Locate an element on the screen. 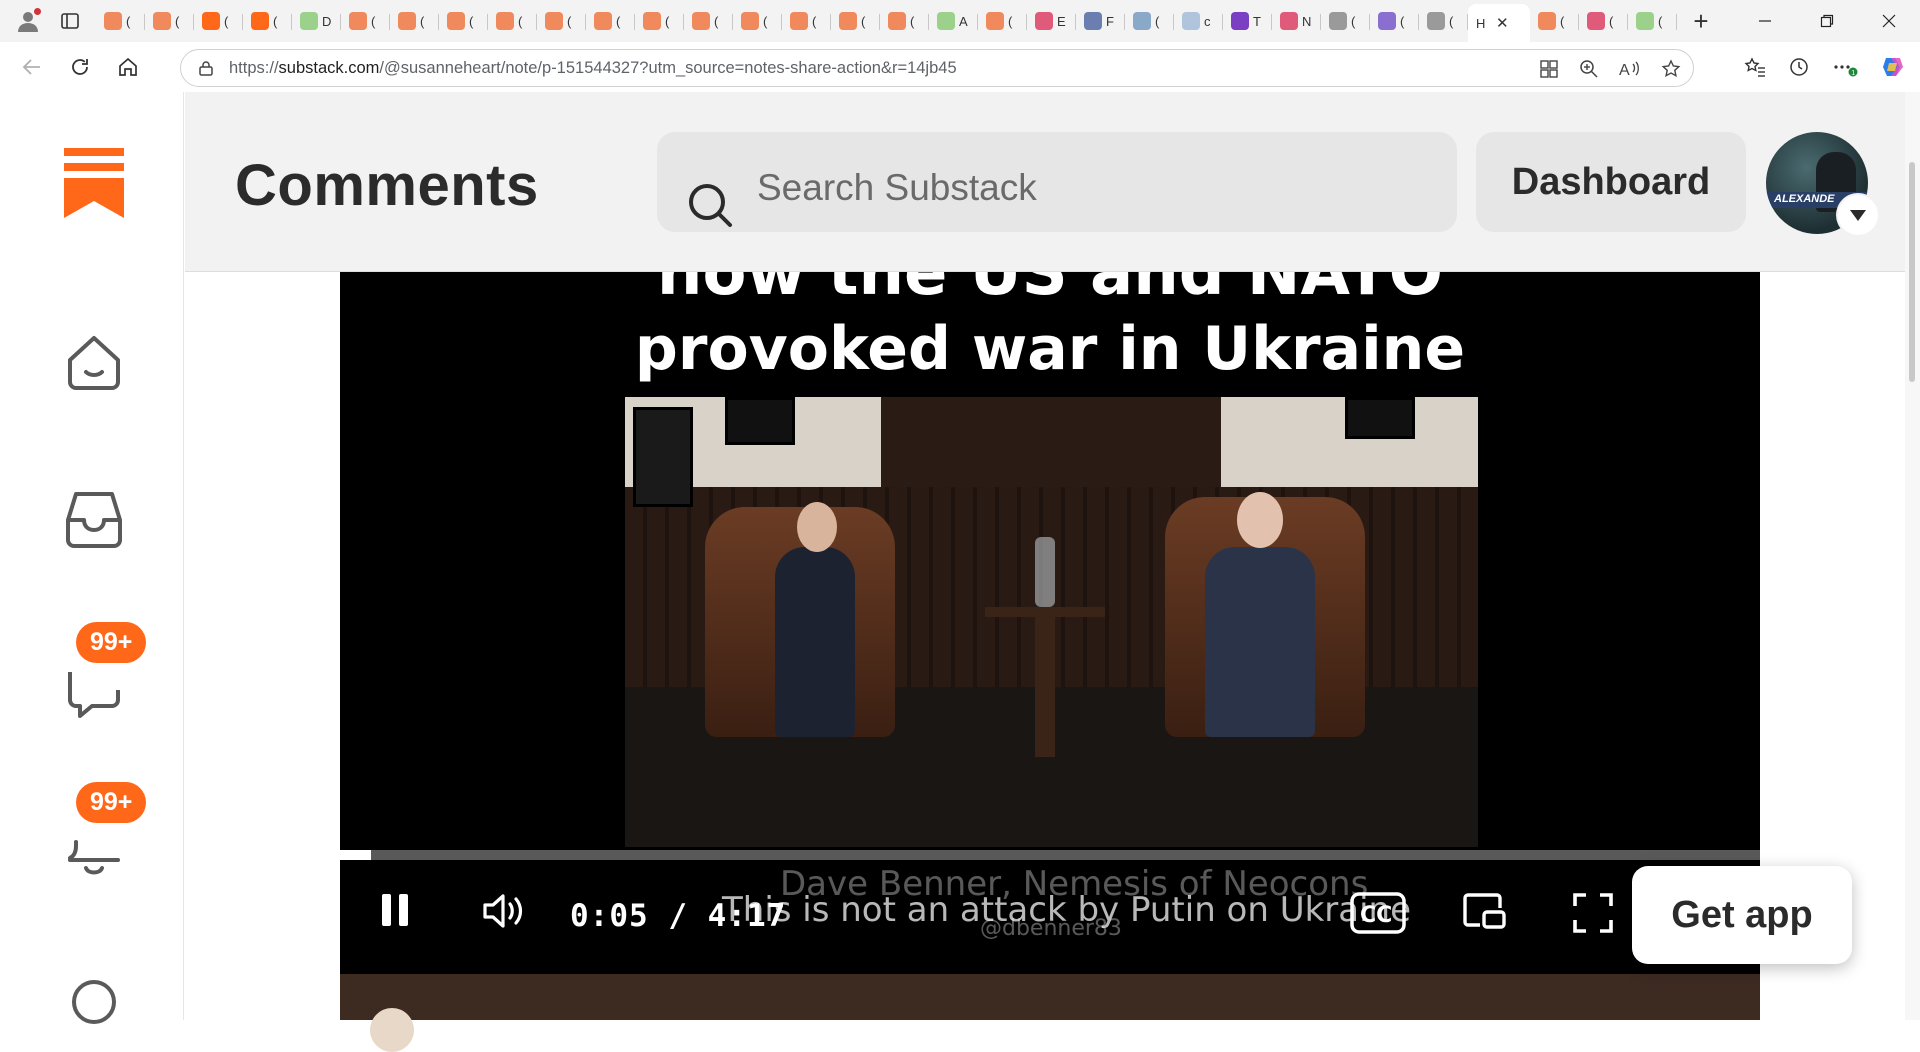 The image size is (1920, 1052). browser-tab: c is located at coordinates (1198, 21).